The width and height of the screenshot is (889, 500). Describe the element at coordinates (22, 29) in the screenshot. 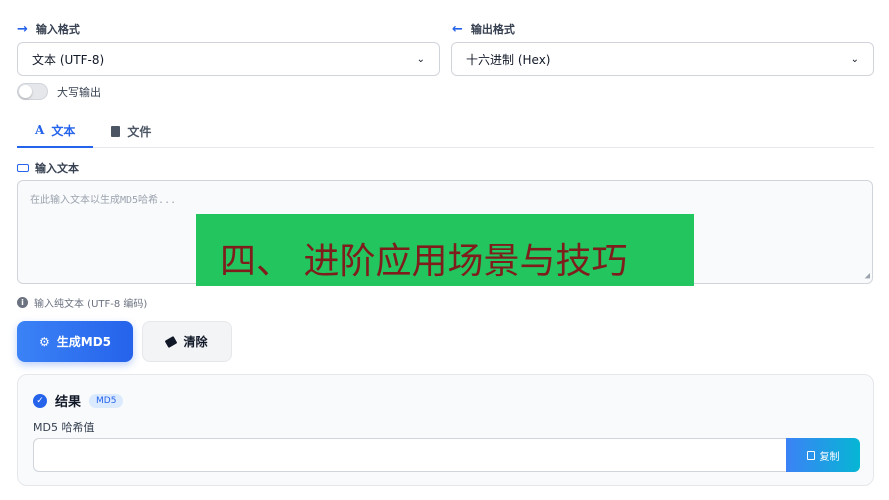

I see `arrow-right-icon: →` at that location.